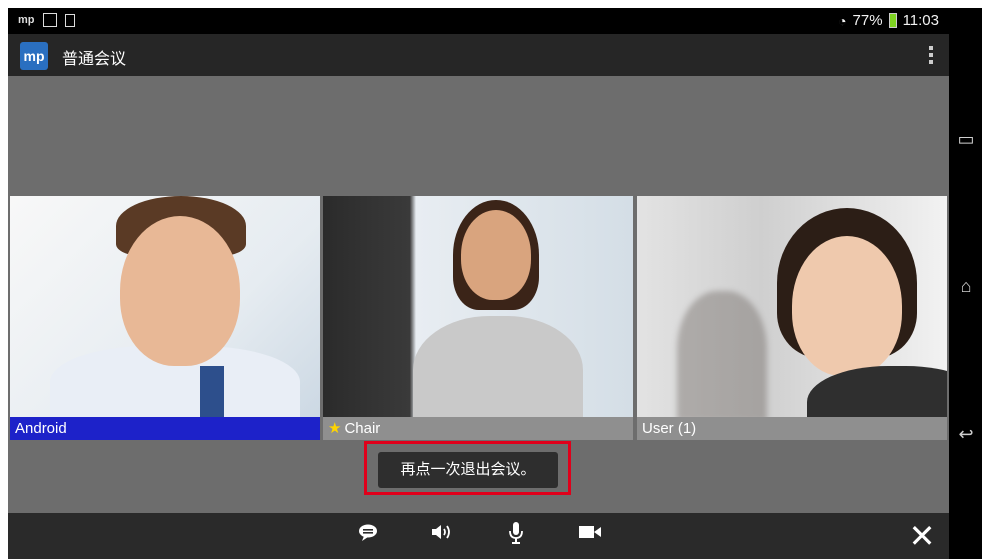 The width and height of the screenshot is (982, 559). Describe the element at coordinates (922, 536) in the screenshot. I see `close-icon: ✕` at that location.